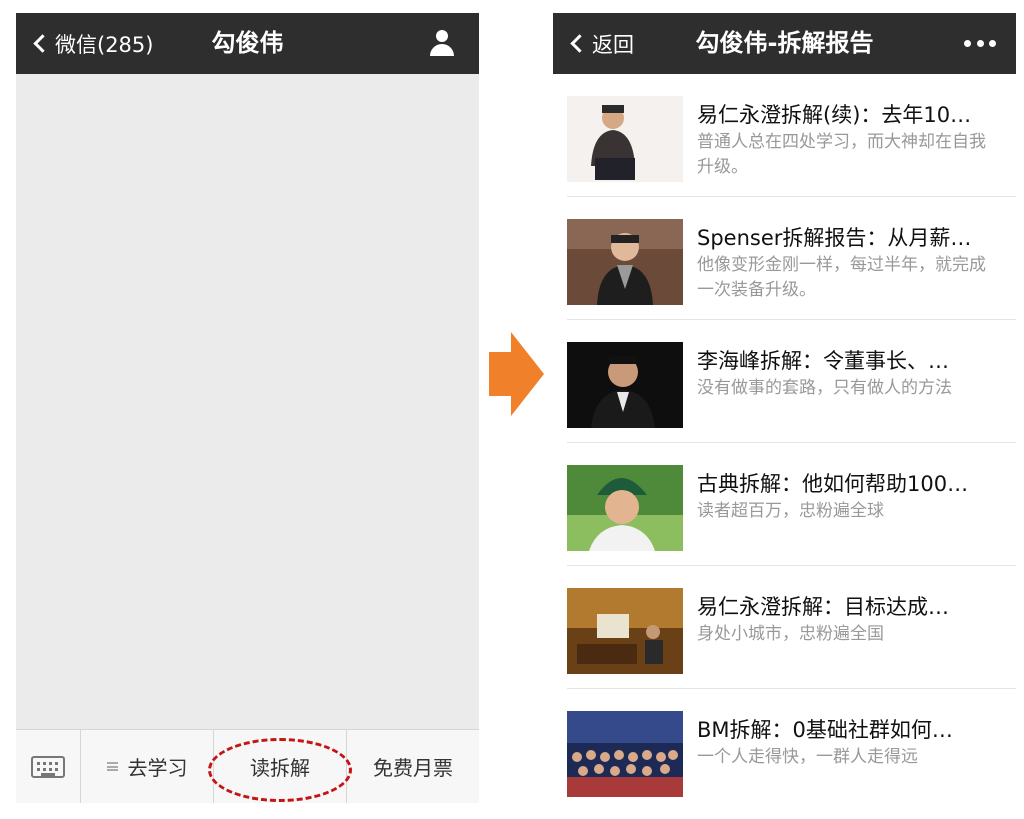  I want to click on menu-go-study: 去学习, so click(147, 766).